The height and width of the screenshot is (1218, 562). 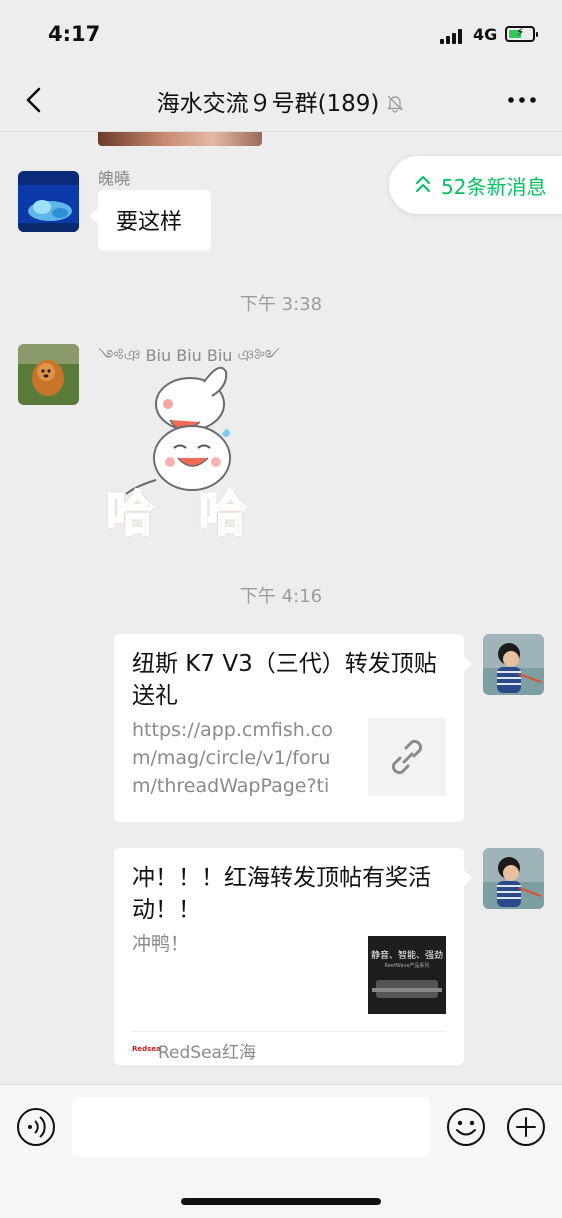 I want to click on new-messages-label: 52条新消息, so click(x=494, y=187).